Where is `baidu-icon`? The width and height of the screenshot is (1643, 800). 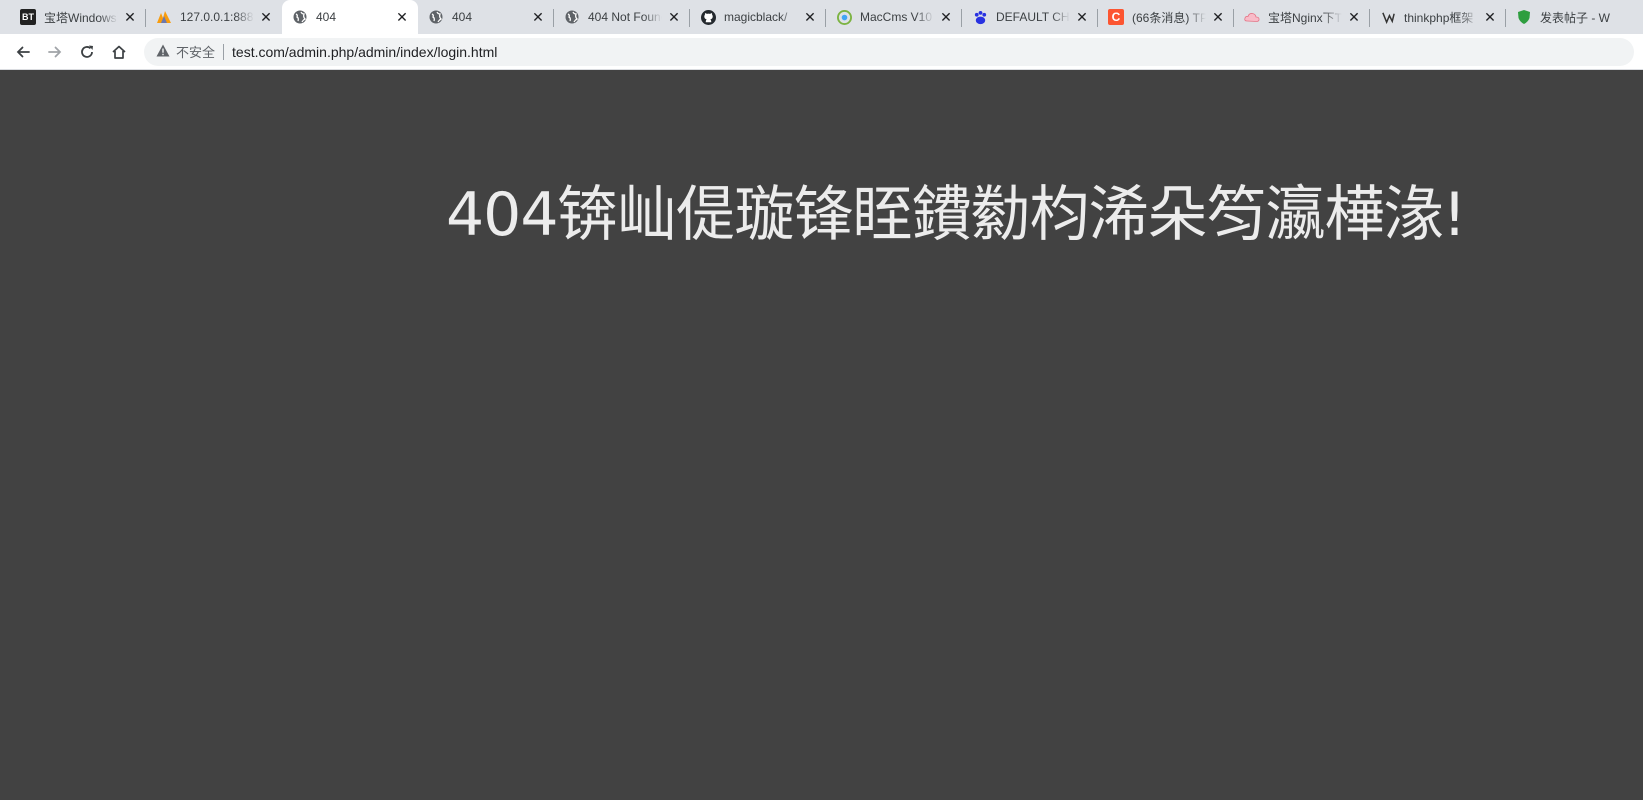
baidu-icon is located at coordinates (980, 17).